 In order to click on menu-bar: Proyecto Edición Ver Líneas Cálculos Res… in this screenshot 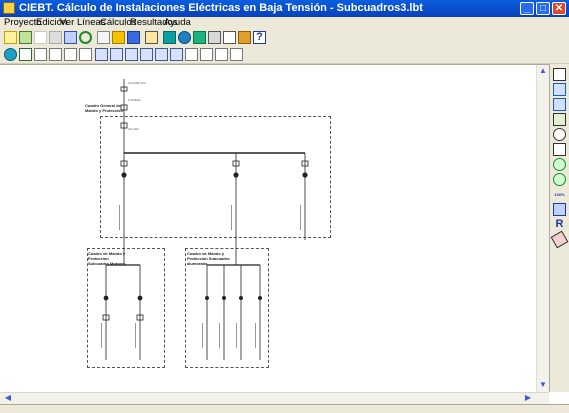, I will do `click(284, 23)`.